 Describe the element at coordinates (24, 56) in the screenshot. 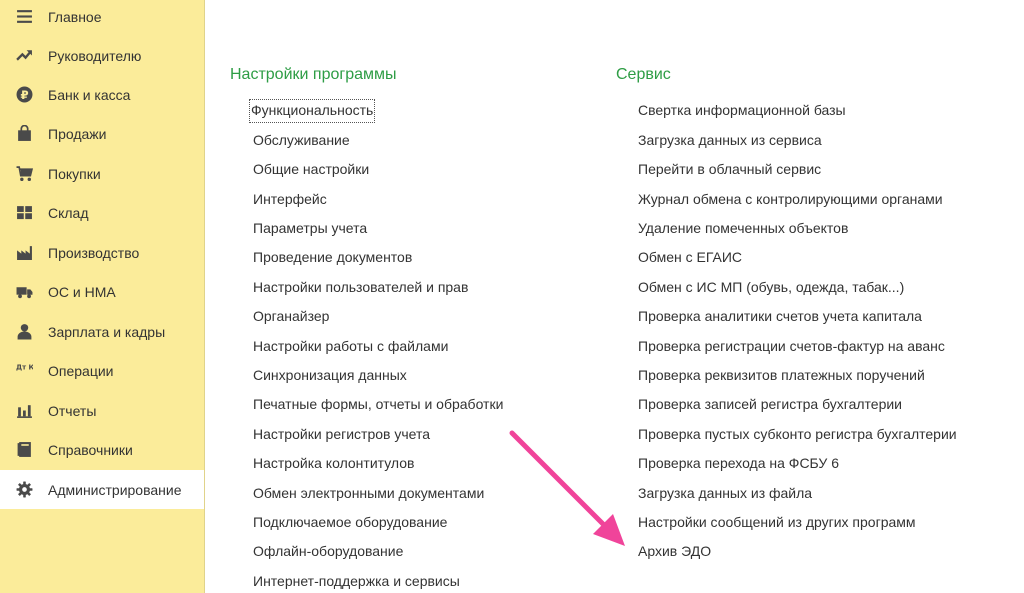

I see `trend-up-icon` at that location.